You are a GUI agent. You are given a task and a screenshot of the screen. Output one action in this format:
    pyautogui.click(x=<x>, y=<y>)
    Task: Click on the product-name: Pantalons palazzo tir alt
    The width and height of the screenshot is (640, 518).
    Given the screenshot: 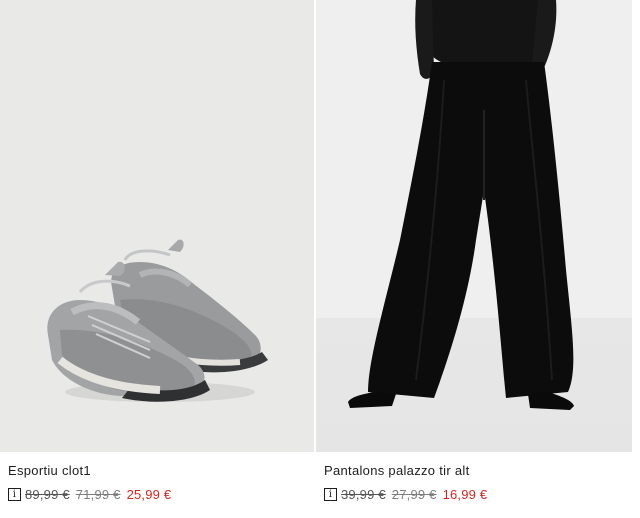 What is the action you would take?
    pyautogui.click(x=397, y=470)
    